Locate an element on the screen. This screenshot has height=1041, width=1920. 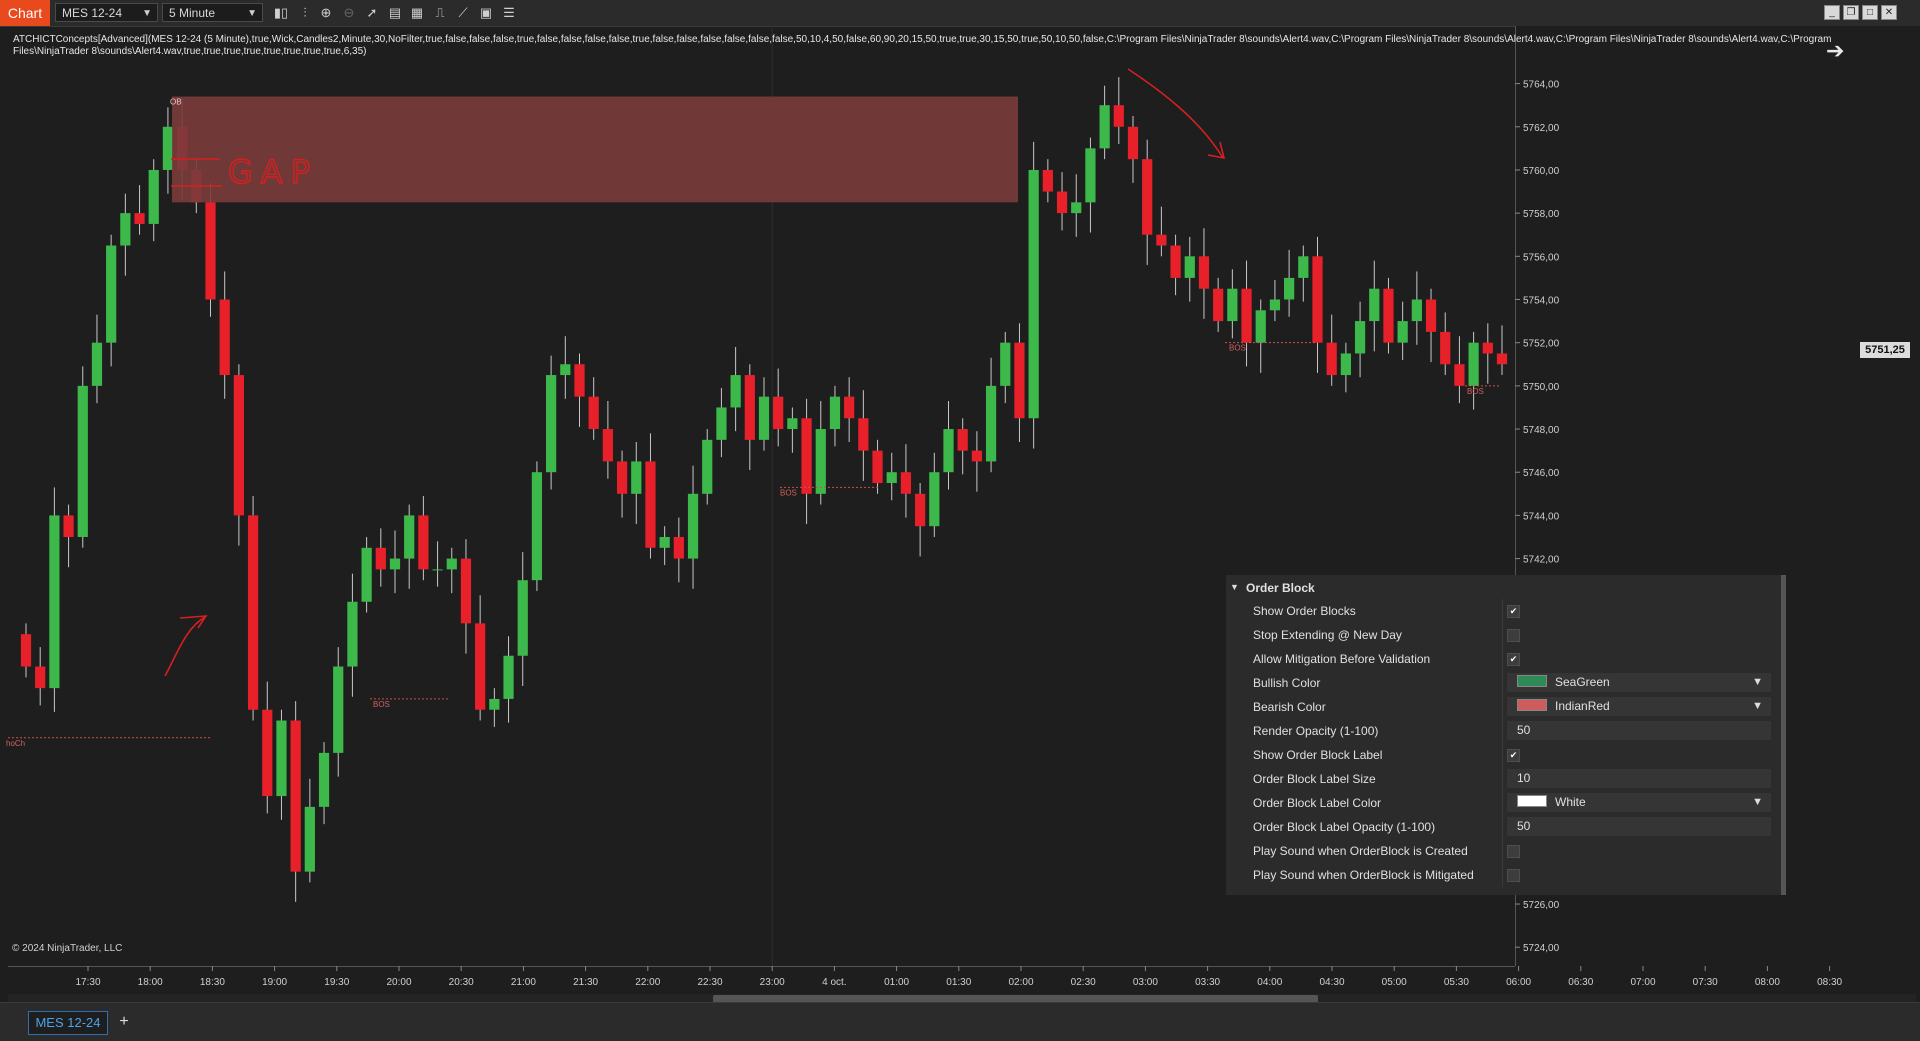
time-label: 18:30 is located at coordinates (212, 982).